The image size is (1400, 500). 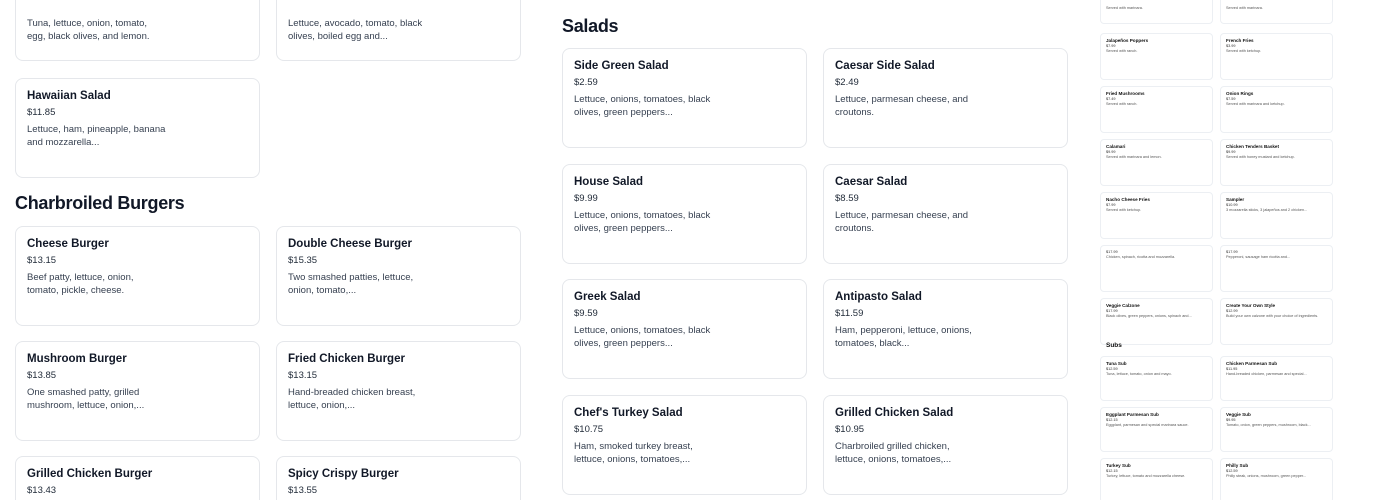 What do you see at coordinates (849, 313) in the screenshot?
I see `item-price: $11.59` at bounding box center [849, 313].